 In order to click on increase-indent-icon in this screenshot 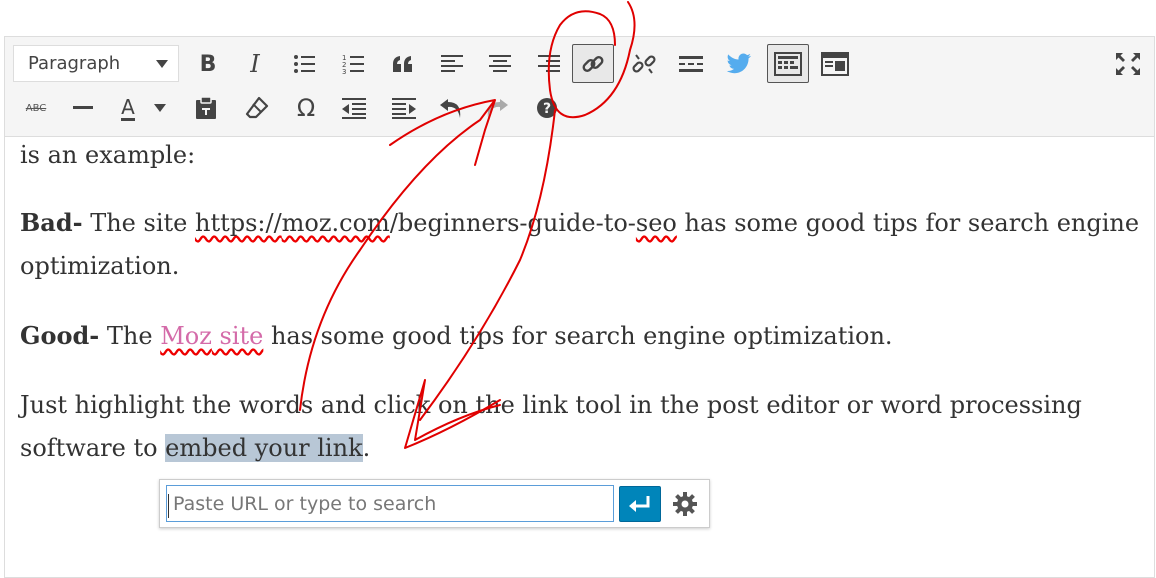, I will do `click(404, 108)`.